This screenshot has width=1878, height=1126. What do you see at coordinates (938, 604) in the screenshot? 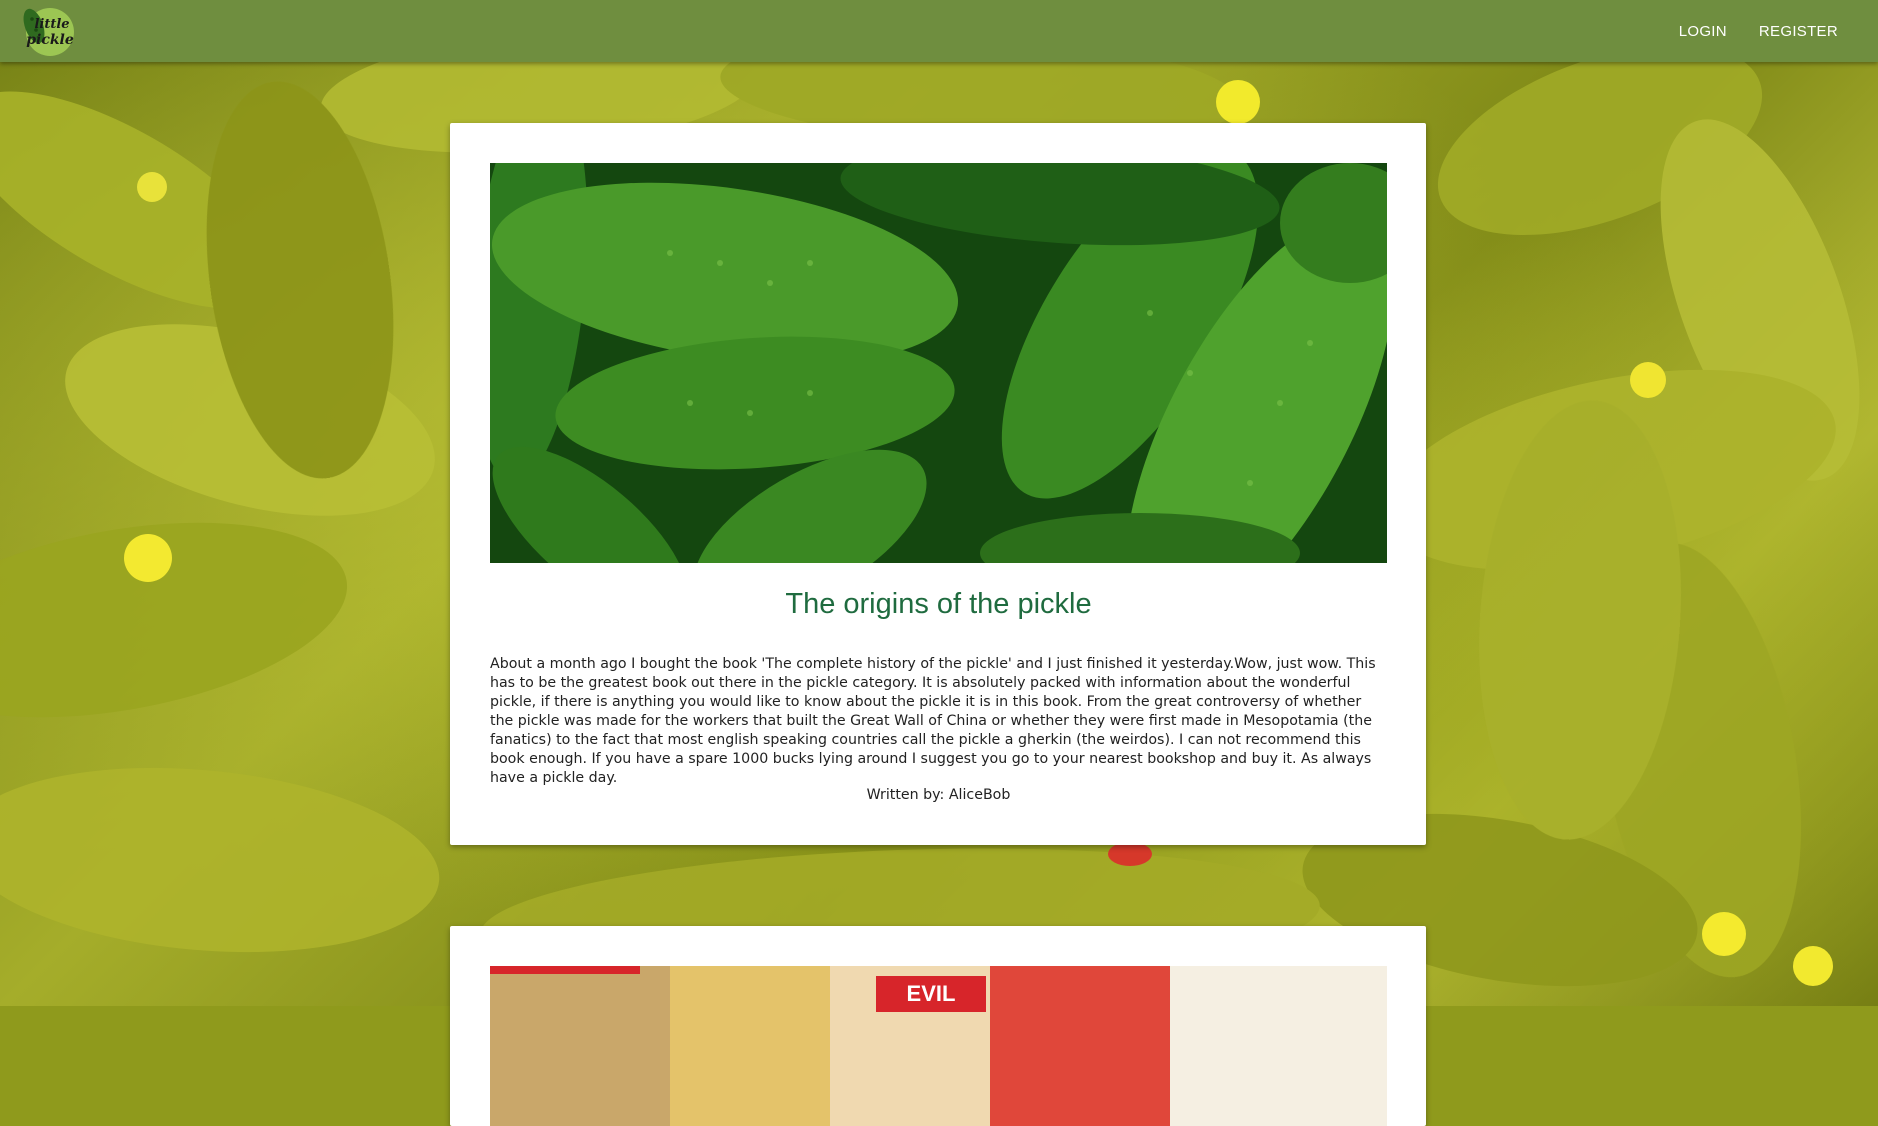
I see `post-title: The origins of the pickle` at bounding box center [938, 604].